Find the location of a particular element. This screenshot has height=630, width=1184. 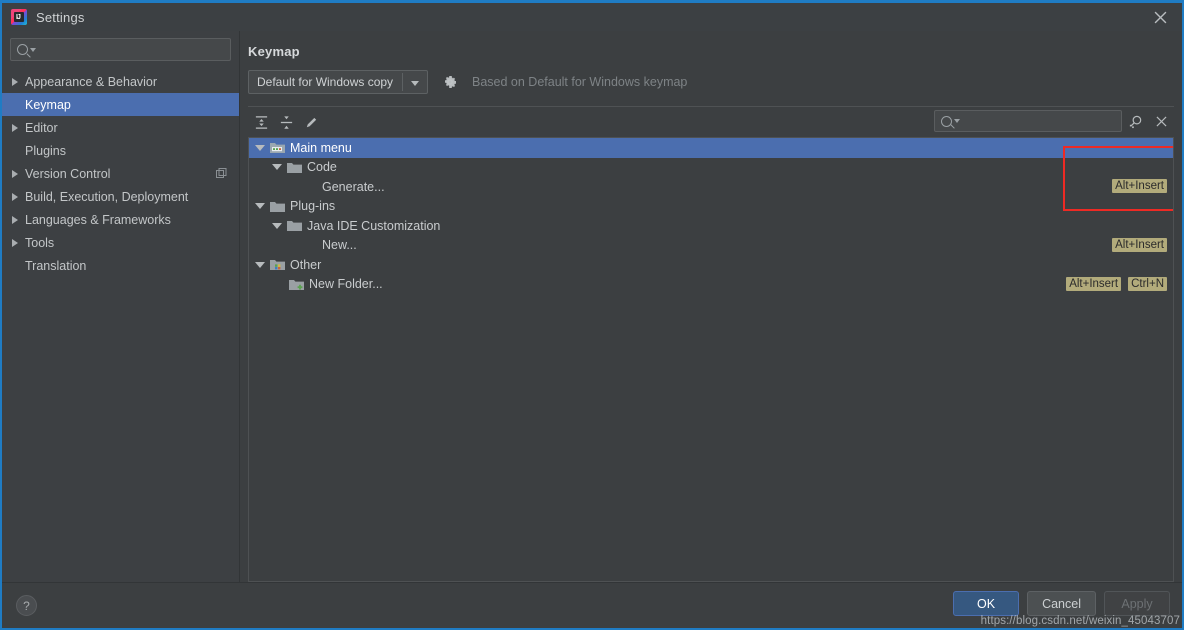

window-title: Settings is located at coordinates (60, 17).